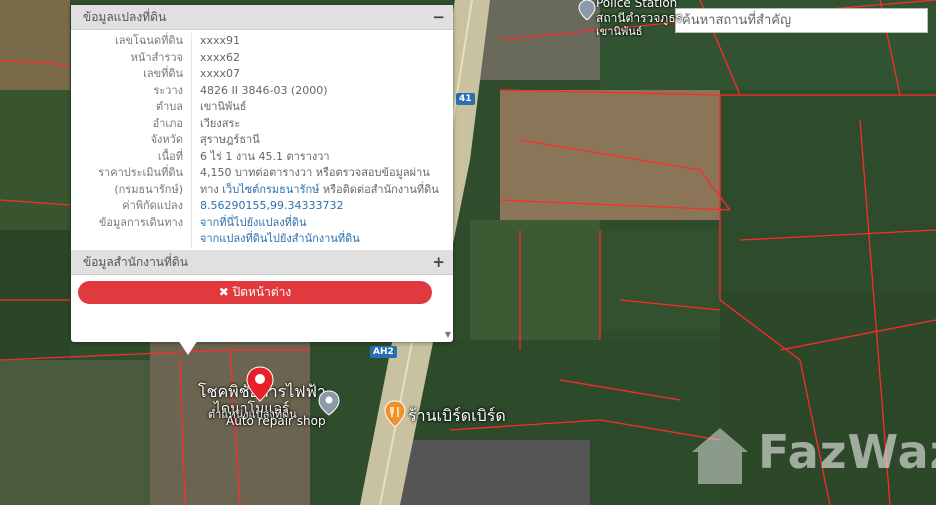  Describe the element at coordinates (262, 74) in the screenshot. I see `info-row: เลขที่ดิน xxxx07` at that location.